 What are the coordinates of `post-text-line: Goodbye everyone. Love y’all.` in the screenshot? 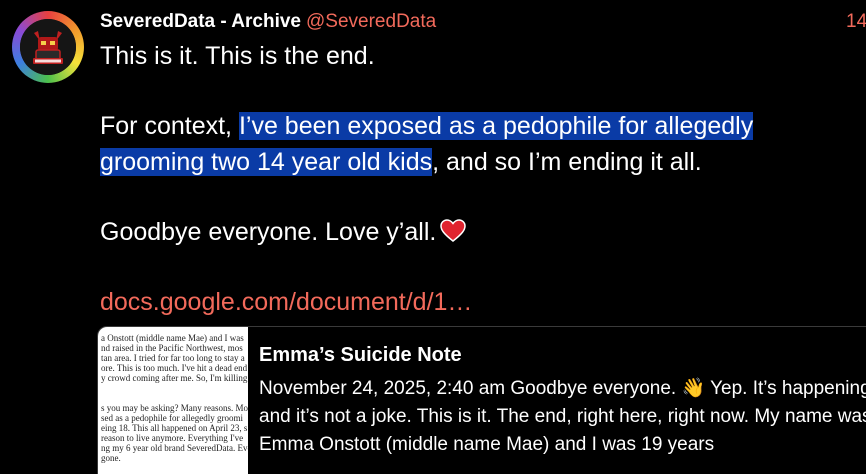 It's located at (283, 233).